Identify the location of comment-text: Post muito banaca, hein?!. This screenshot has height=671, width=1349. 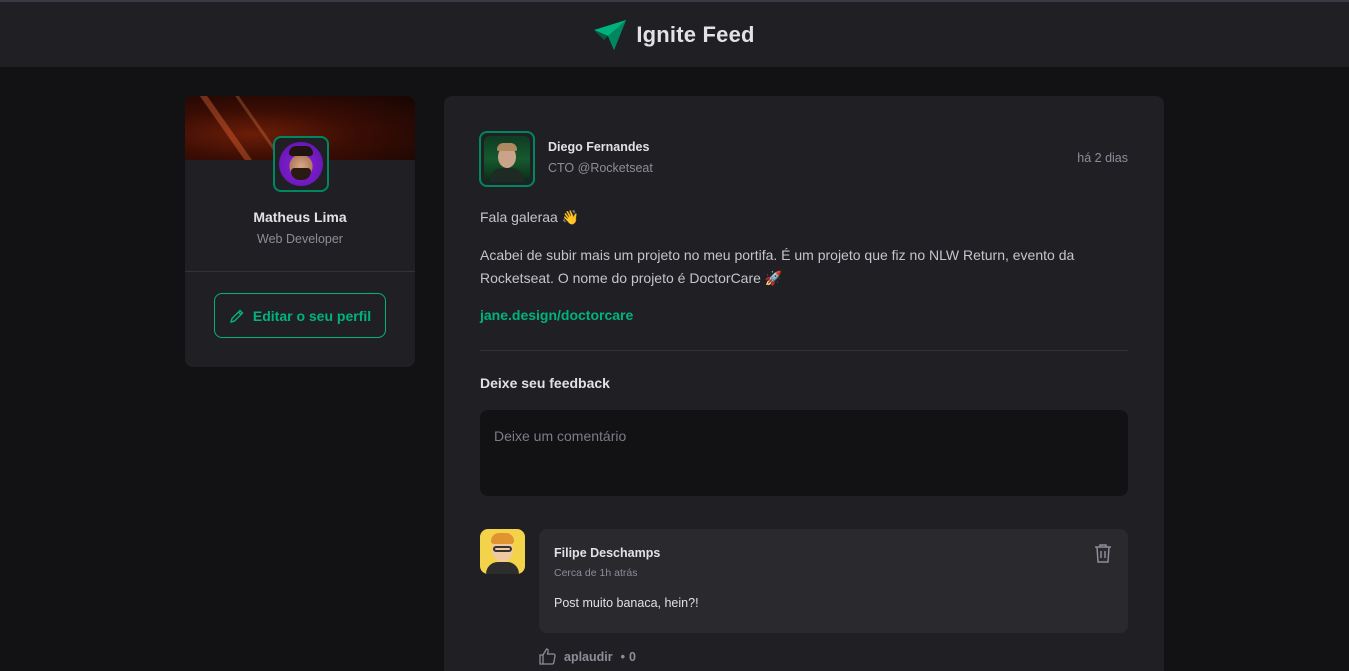
(626, 603).